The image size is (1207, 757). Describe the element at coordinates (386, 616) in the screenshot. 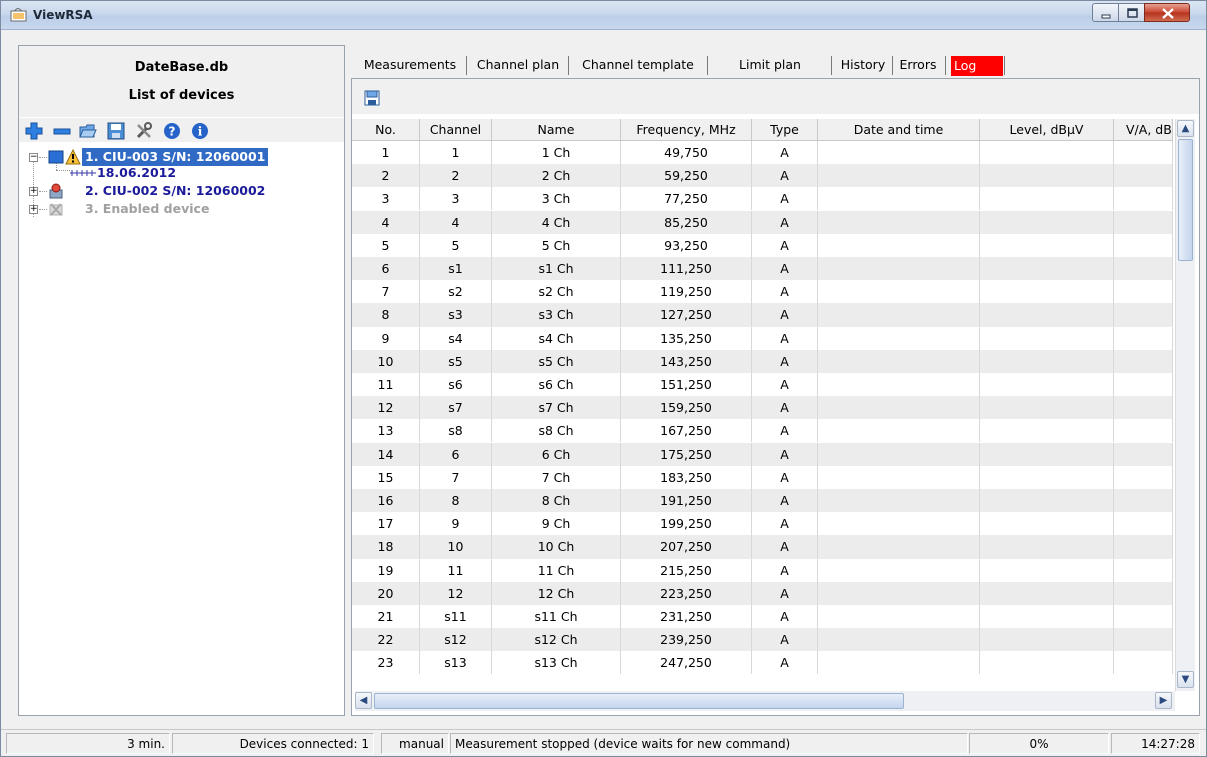

I see `table-cell: 21` at that location.